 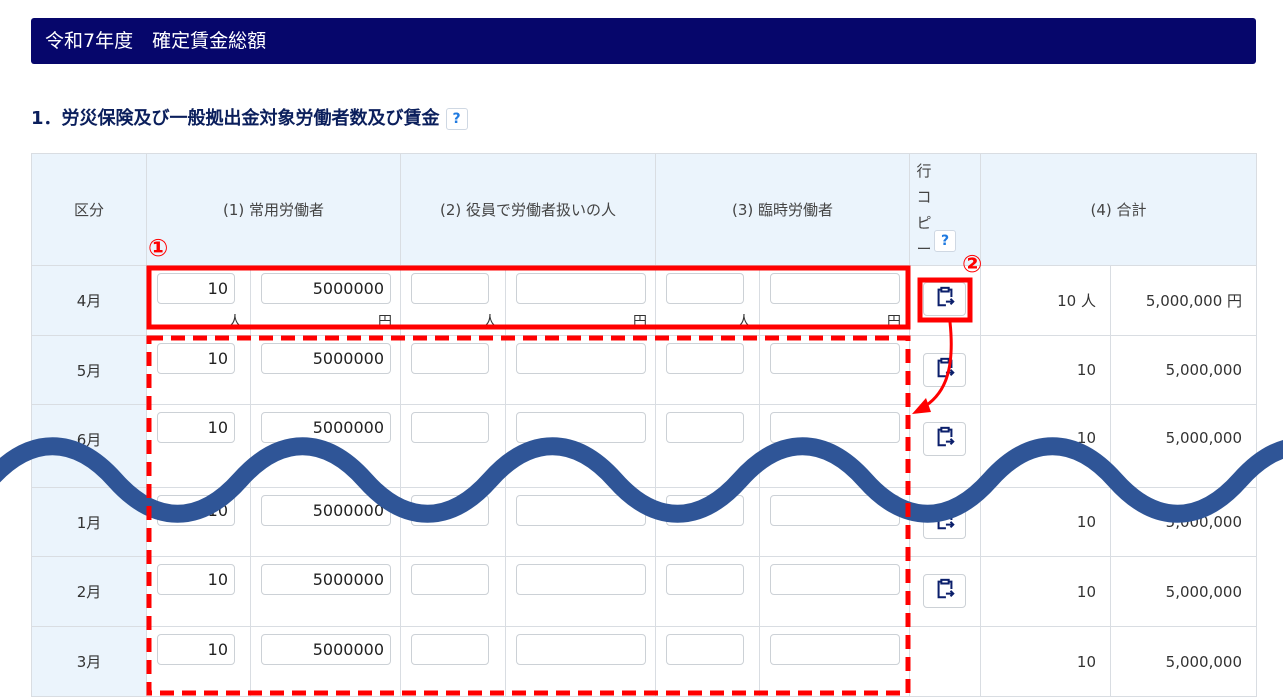 I want to click on header-officers: (2) 役員で労働者扱いの人, so click(x=528, y=209).